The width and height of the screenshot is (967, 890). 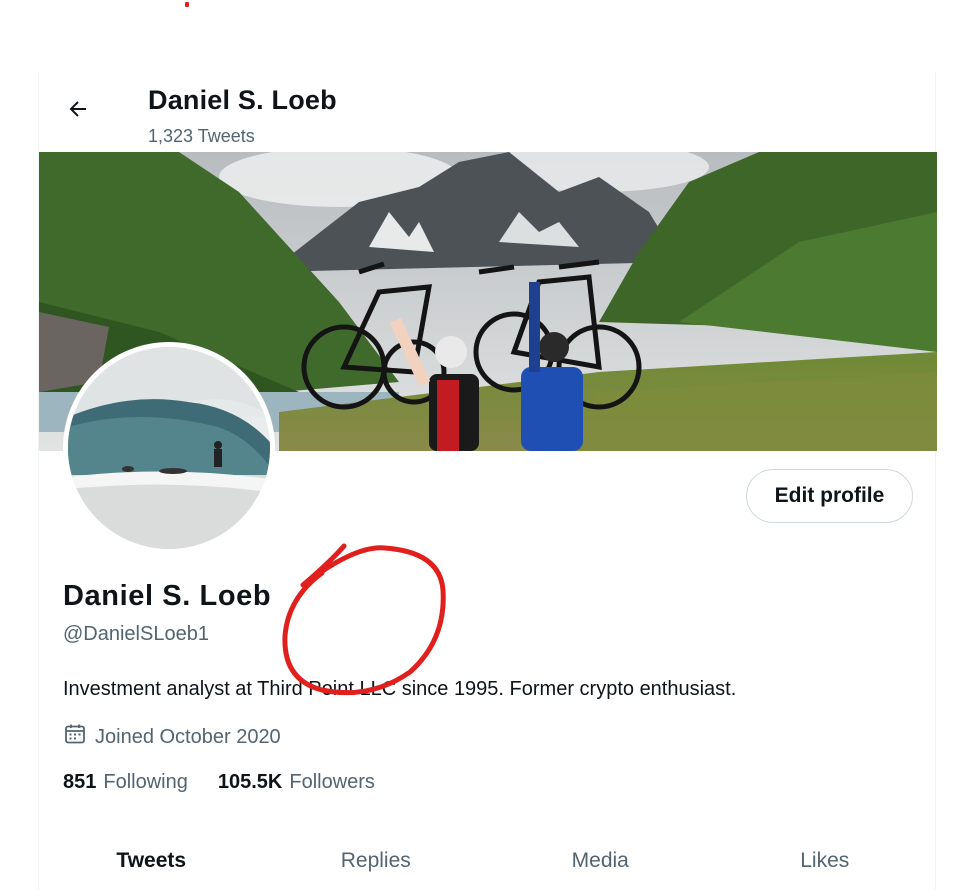 I want to click on edit-profile-button: Edit profile, so click(x=829, y=496).